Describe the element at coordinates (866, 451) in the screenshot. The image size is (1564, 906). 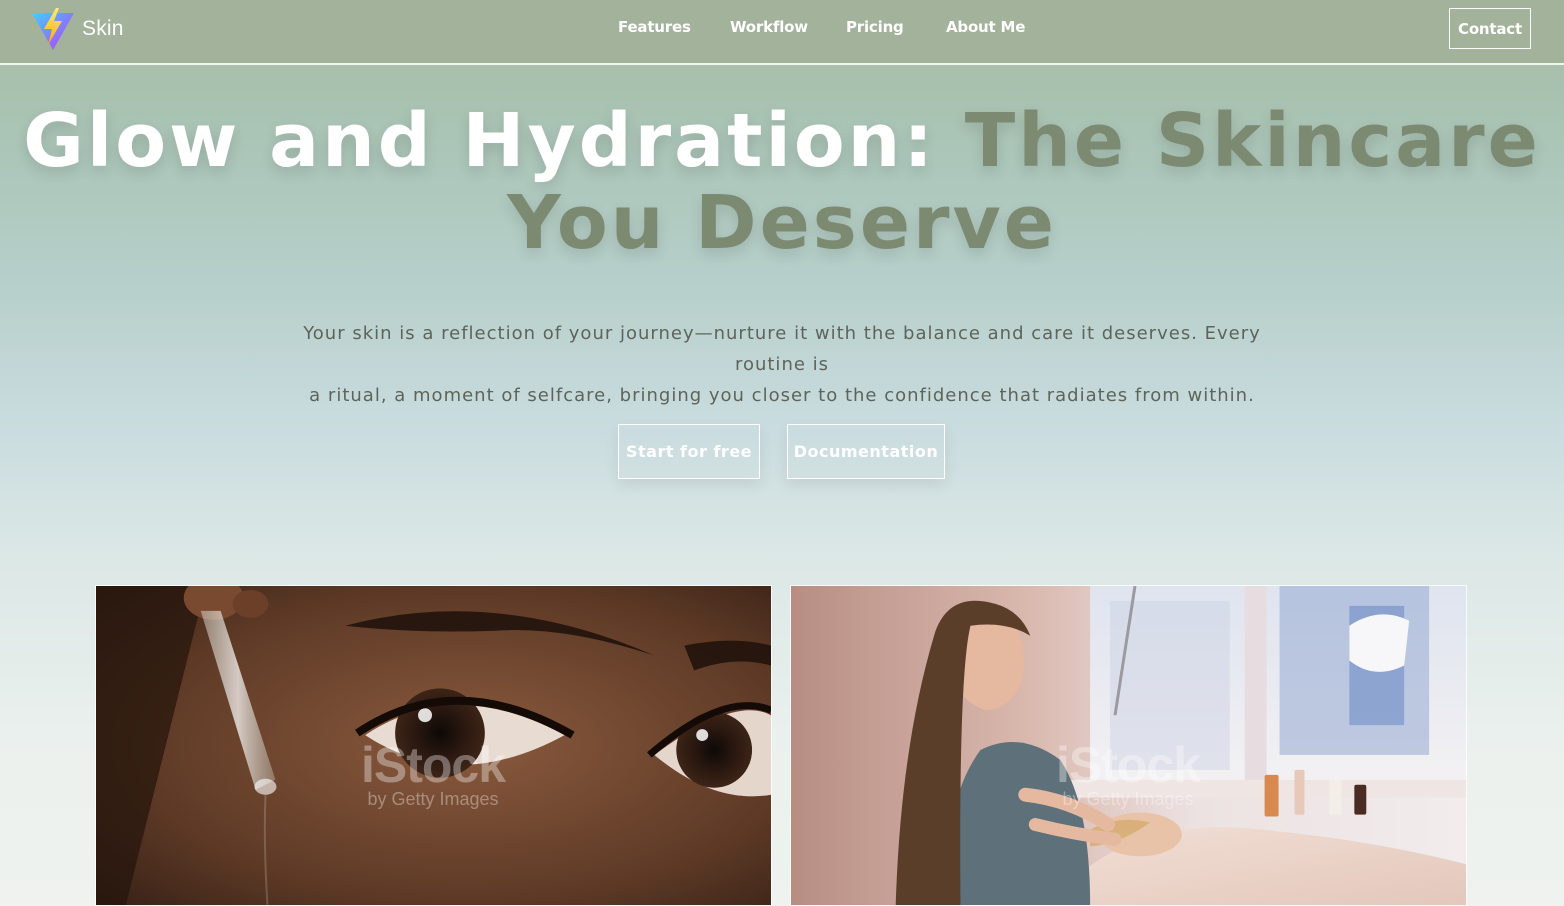
I see `documentation-button: Documentation` at that location.